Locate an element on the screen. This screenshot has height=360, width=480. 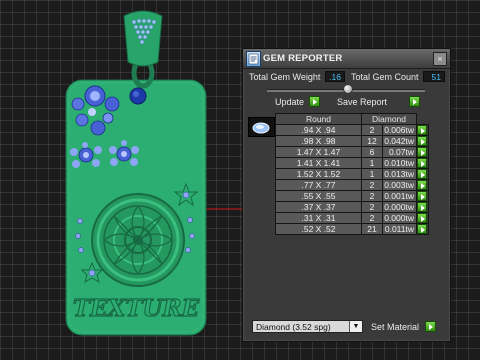
set-material-arrow-icon is located at coordinates (430, 326).